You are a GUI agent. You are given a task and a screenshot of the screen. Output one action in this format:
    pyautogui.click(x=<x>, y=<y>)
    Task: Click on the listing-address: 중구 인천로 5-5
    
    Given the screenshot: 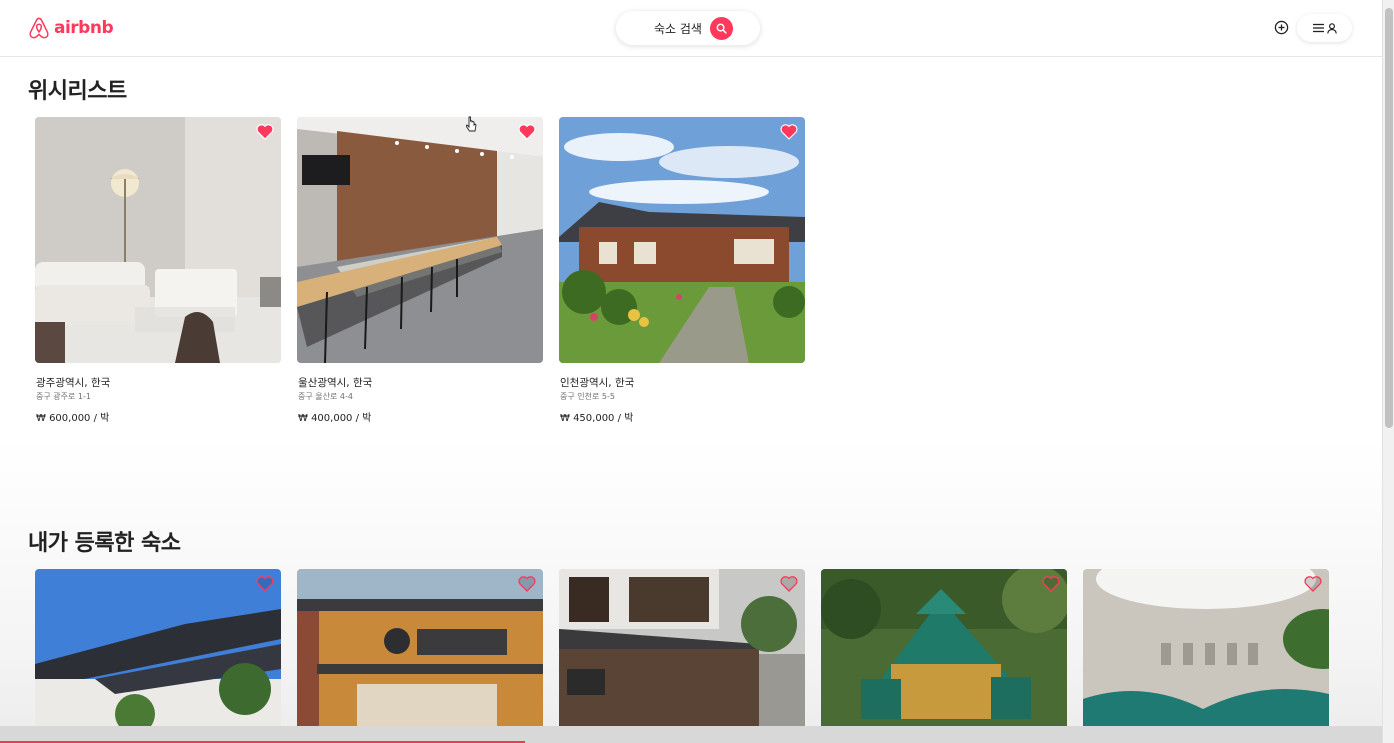 What is the action you would take?
    pyautogui.click(x=587, y=396)
    